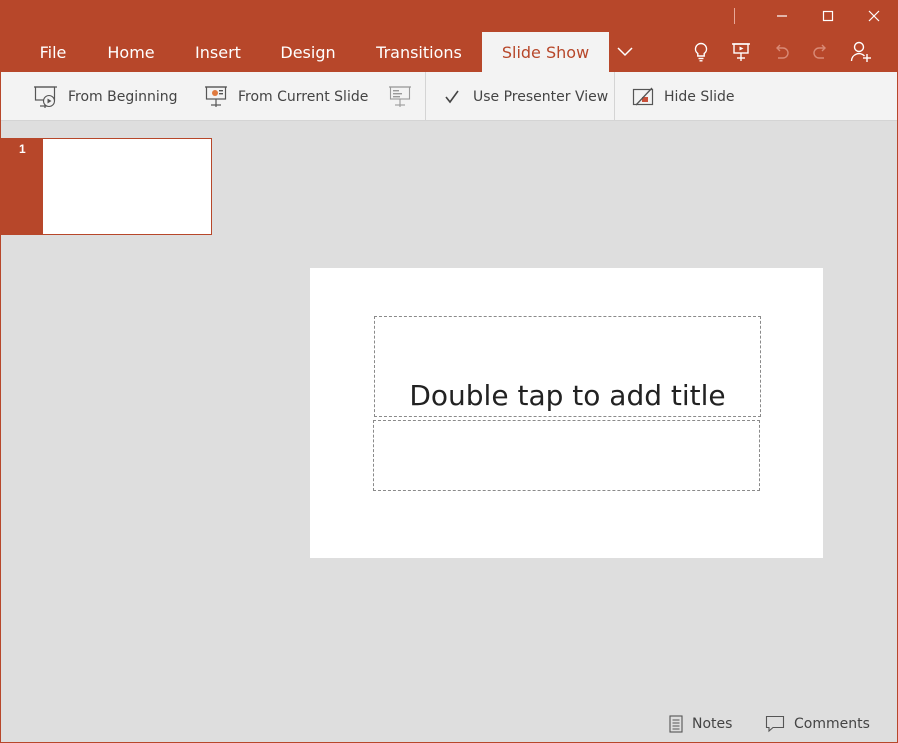 The image size is (898, 743). Describe the element at coordinates (699, 96) in the screenshot. I see `hide-slide-label: Hide Slide` at that location.